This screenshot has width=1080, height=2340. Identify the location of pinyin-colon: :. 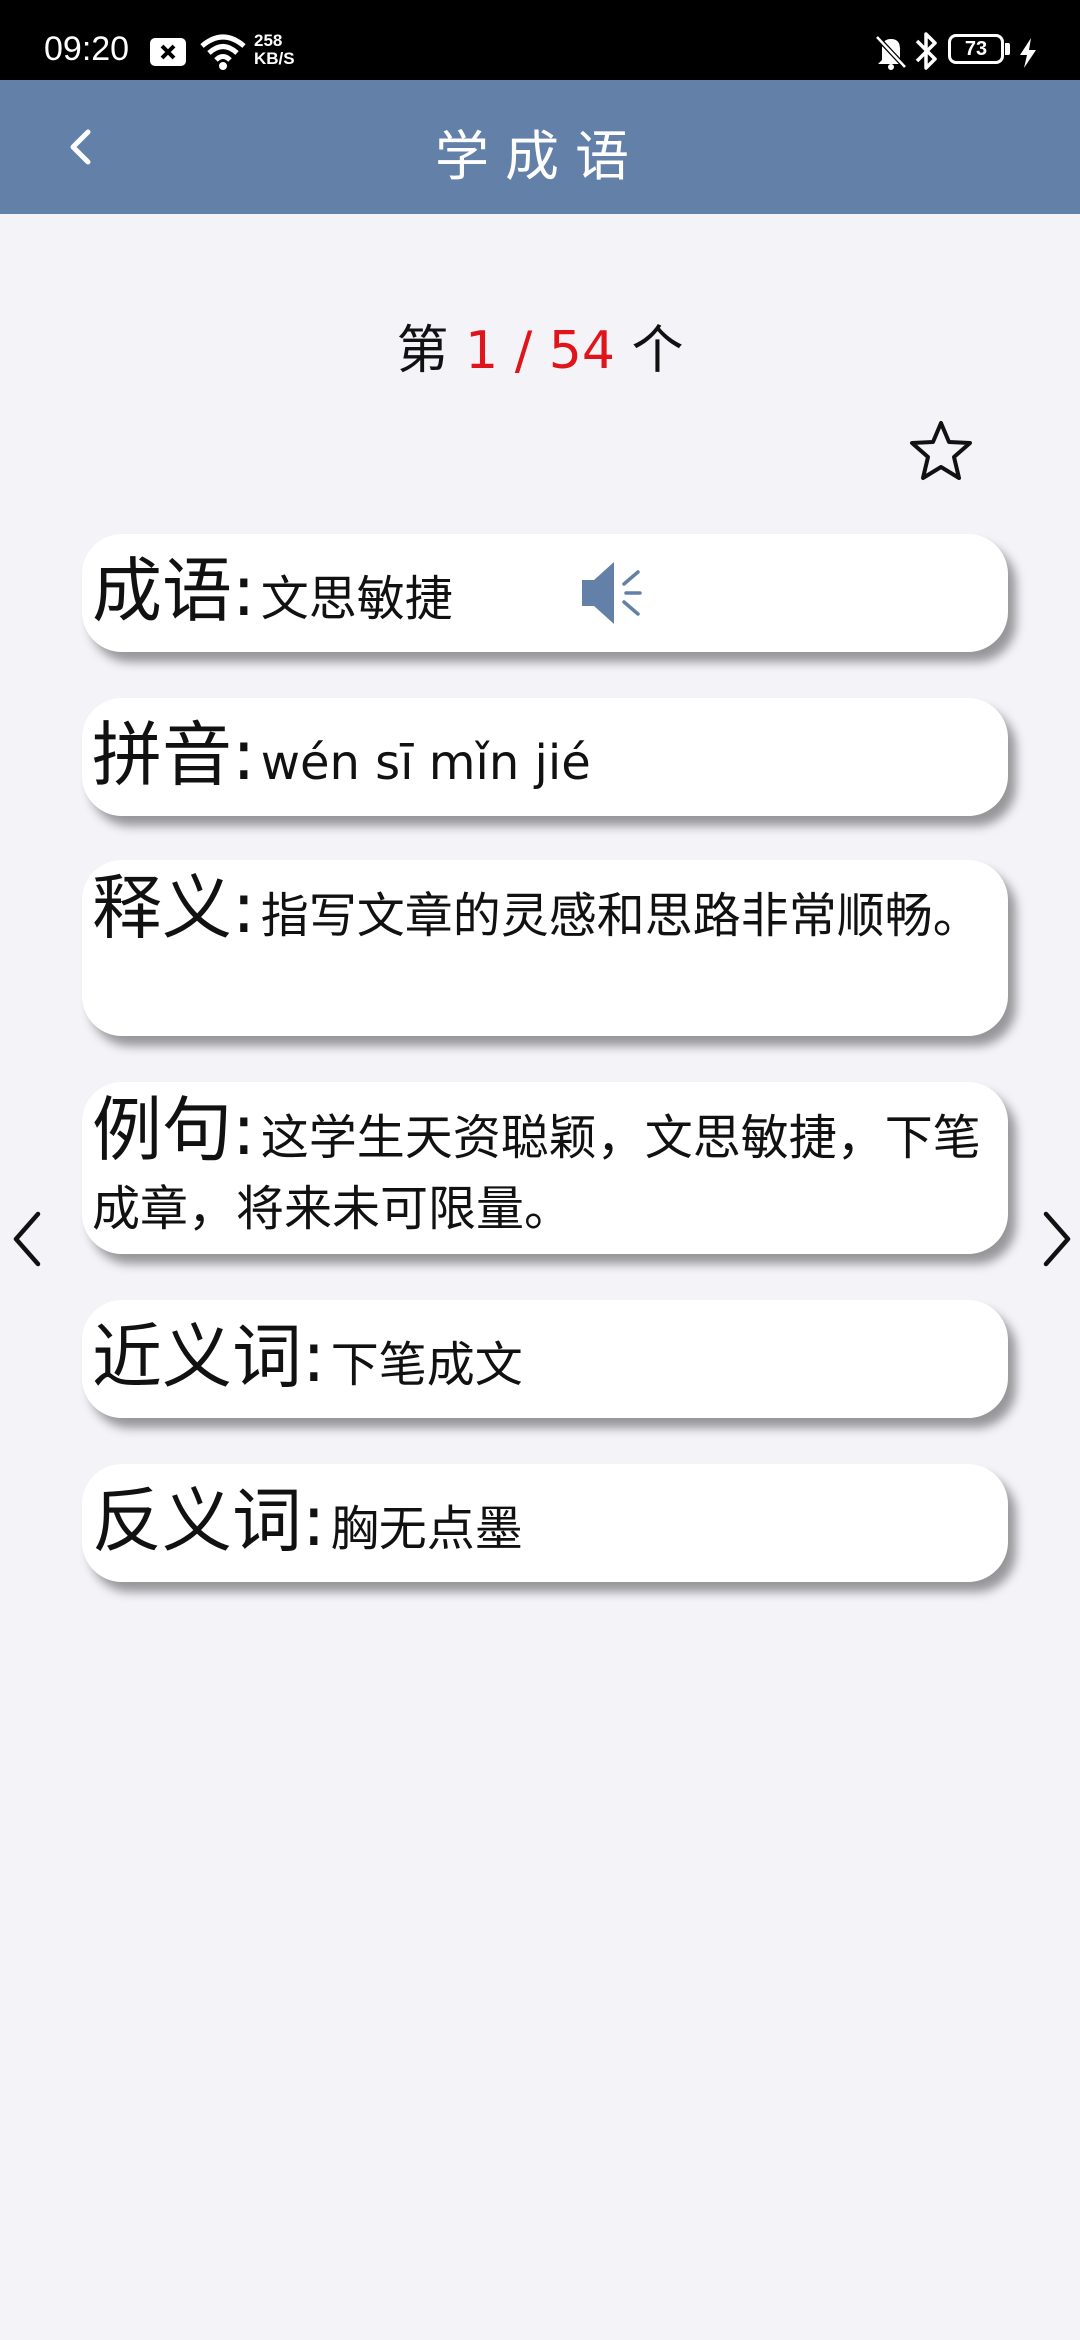
(244, 755).